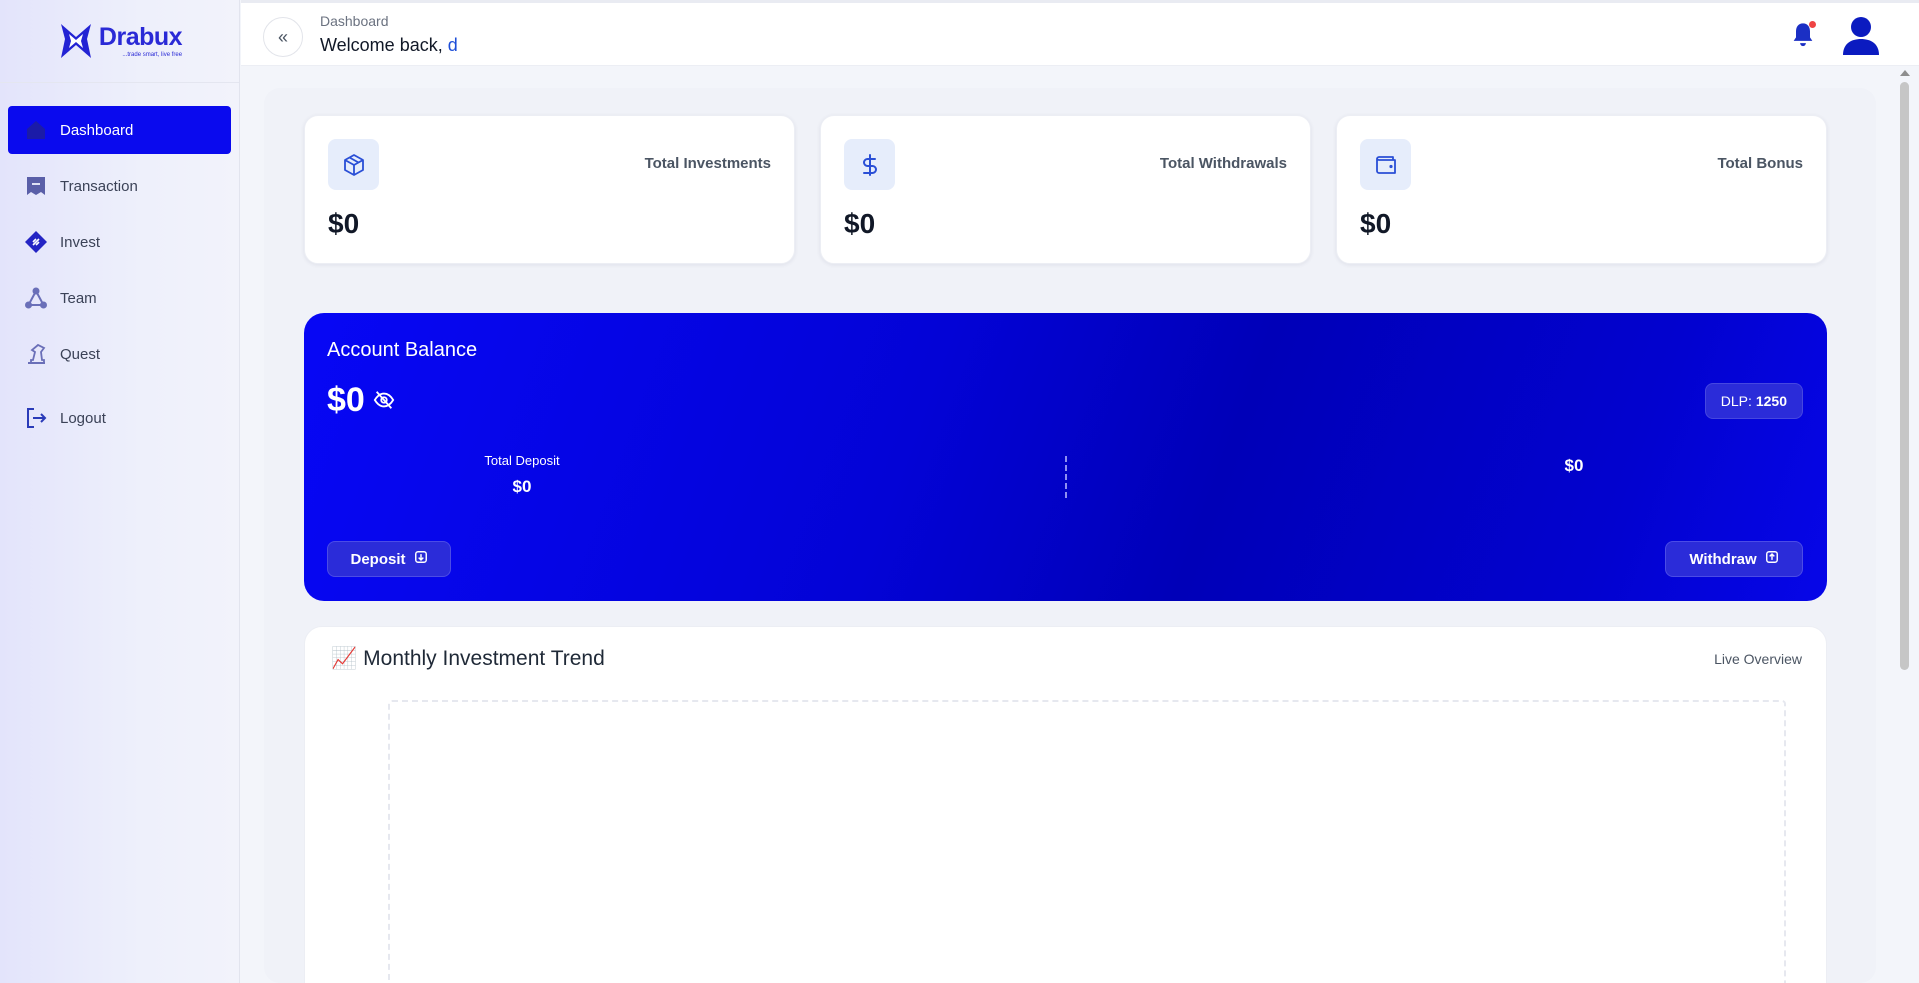 This screenshot has width=1919, height=983. I want to click on scroll-up-arrow-icon, so click(1905, 73).